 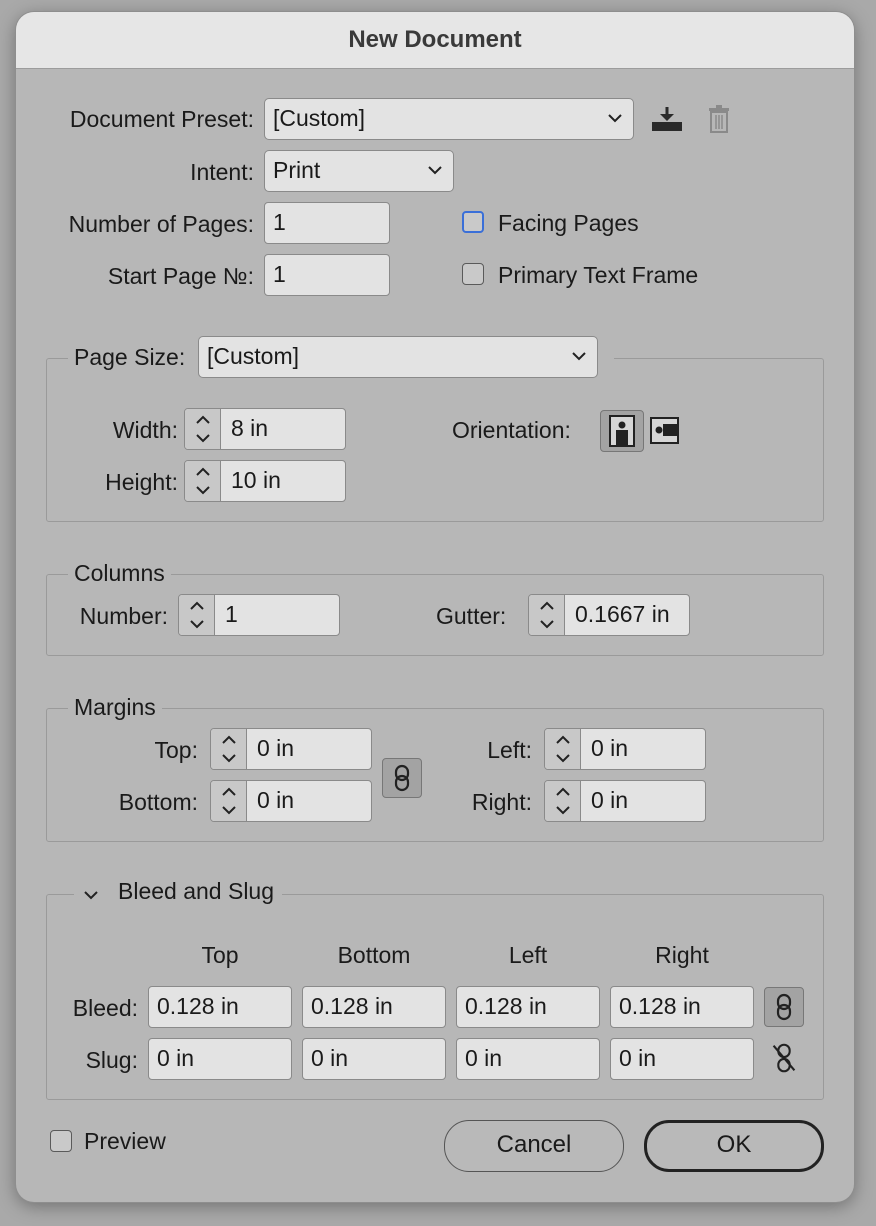 I want to click on columns-number-stepper: 1, so click(x=259, y=615).